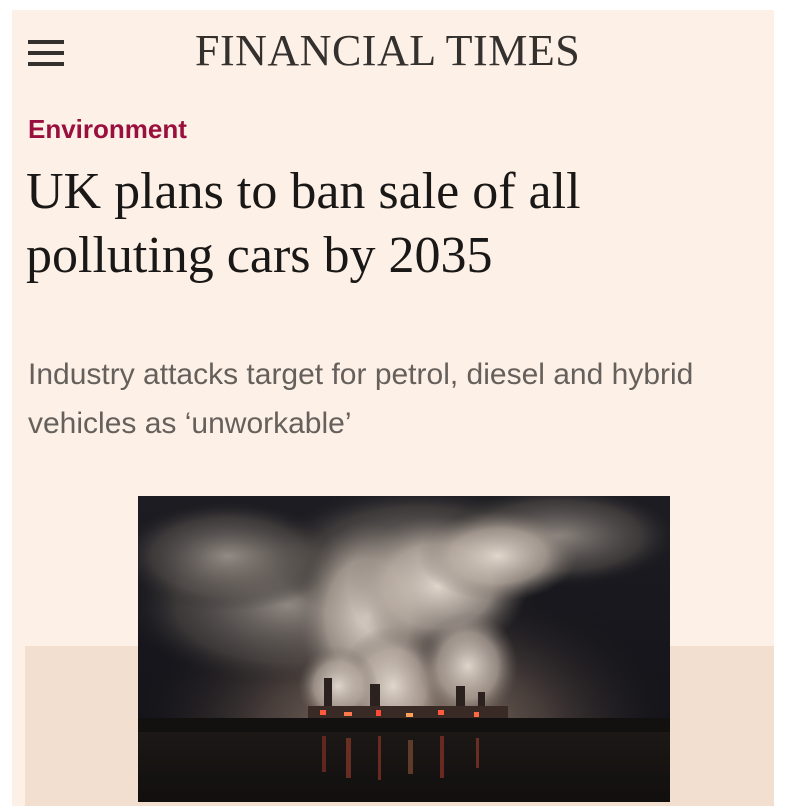 Image resolution: width=794 pixels, height=812 pixels. Describe the element at coordinates (107, 129) in the screenshot. I see `section-link-environment: Environment` at that location.